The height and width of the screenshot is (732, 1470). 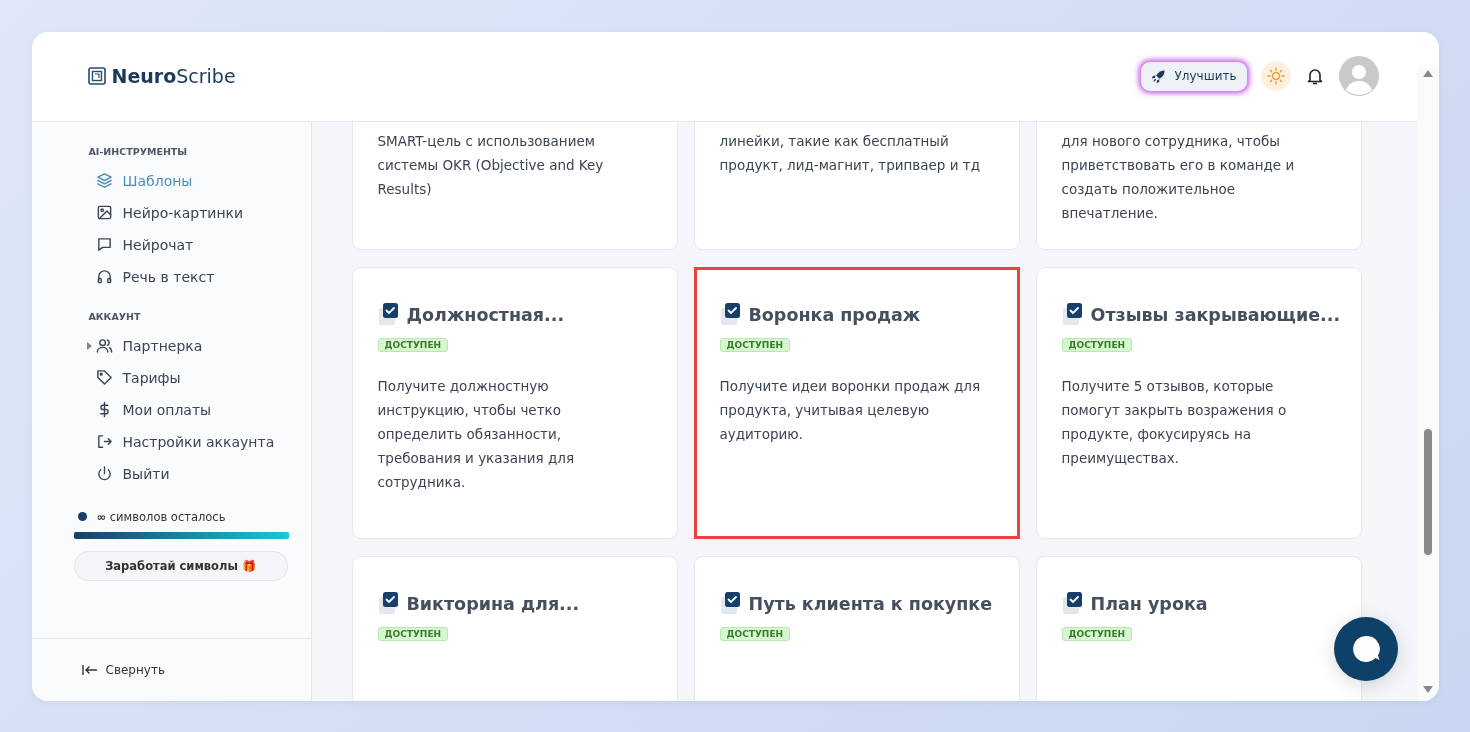 I want to click on rocket-icon, so click(x=1159, y=76).